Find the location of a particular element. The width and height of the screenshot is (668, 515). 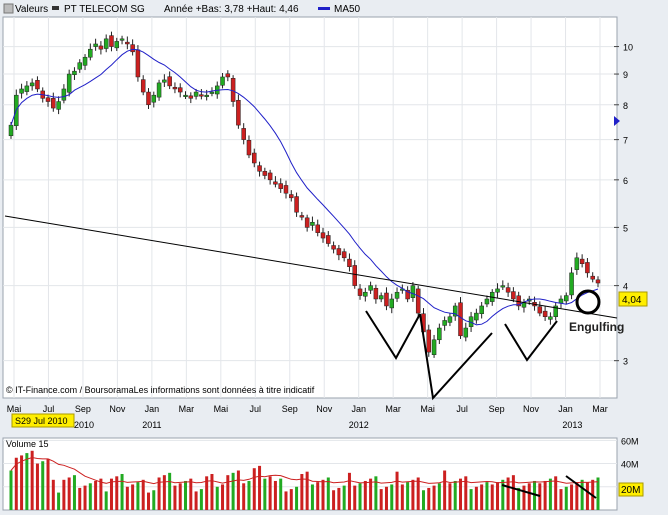

y-tick-label: 7 is located at coordinates (625, 141).